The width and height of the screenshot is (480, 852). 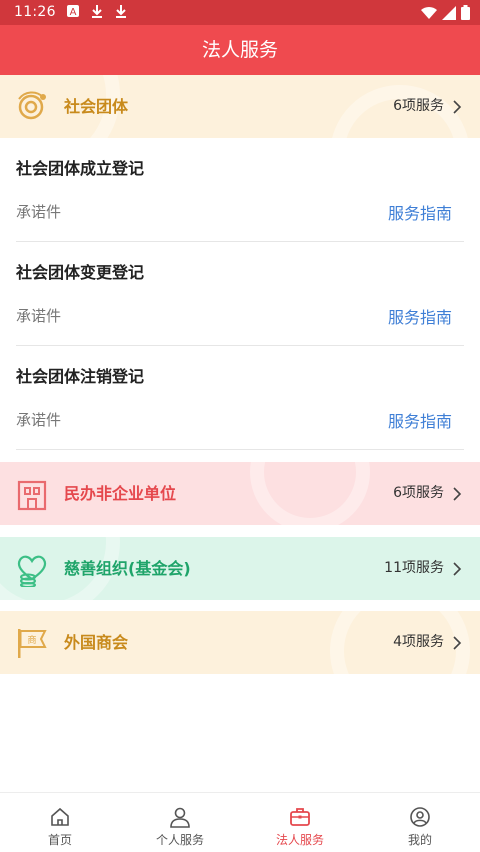 I want to click on tab-mine: 我的, so click(x=420, y=822).